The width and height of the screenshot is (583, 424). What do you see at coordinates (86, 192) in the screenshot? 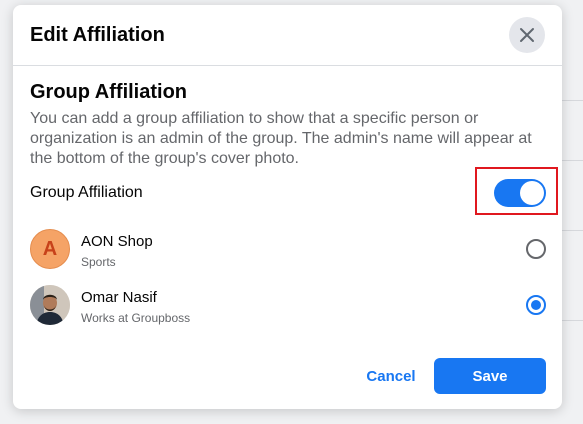
I see `toggle-label: Group Affiliation` at bounding box center [86, 192].